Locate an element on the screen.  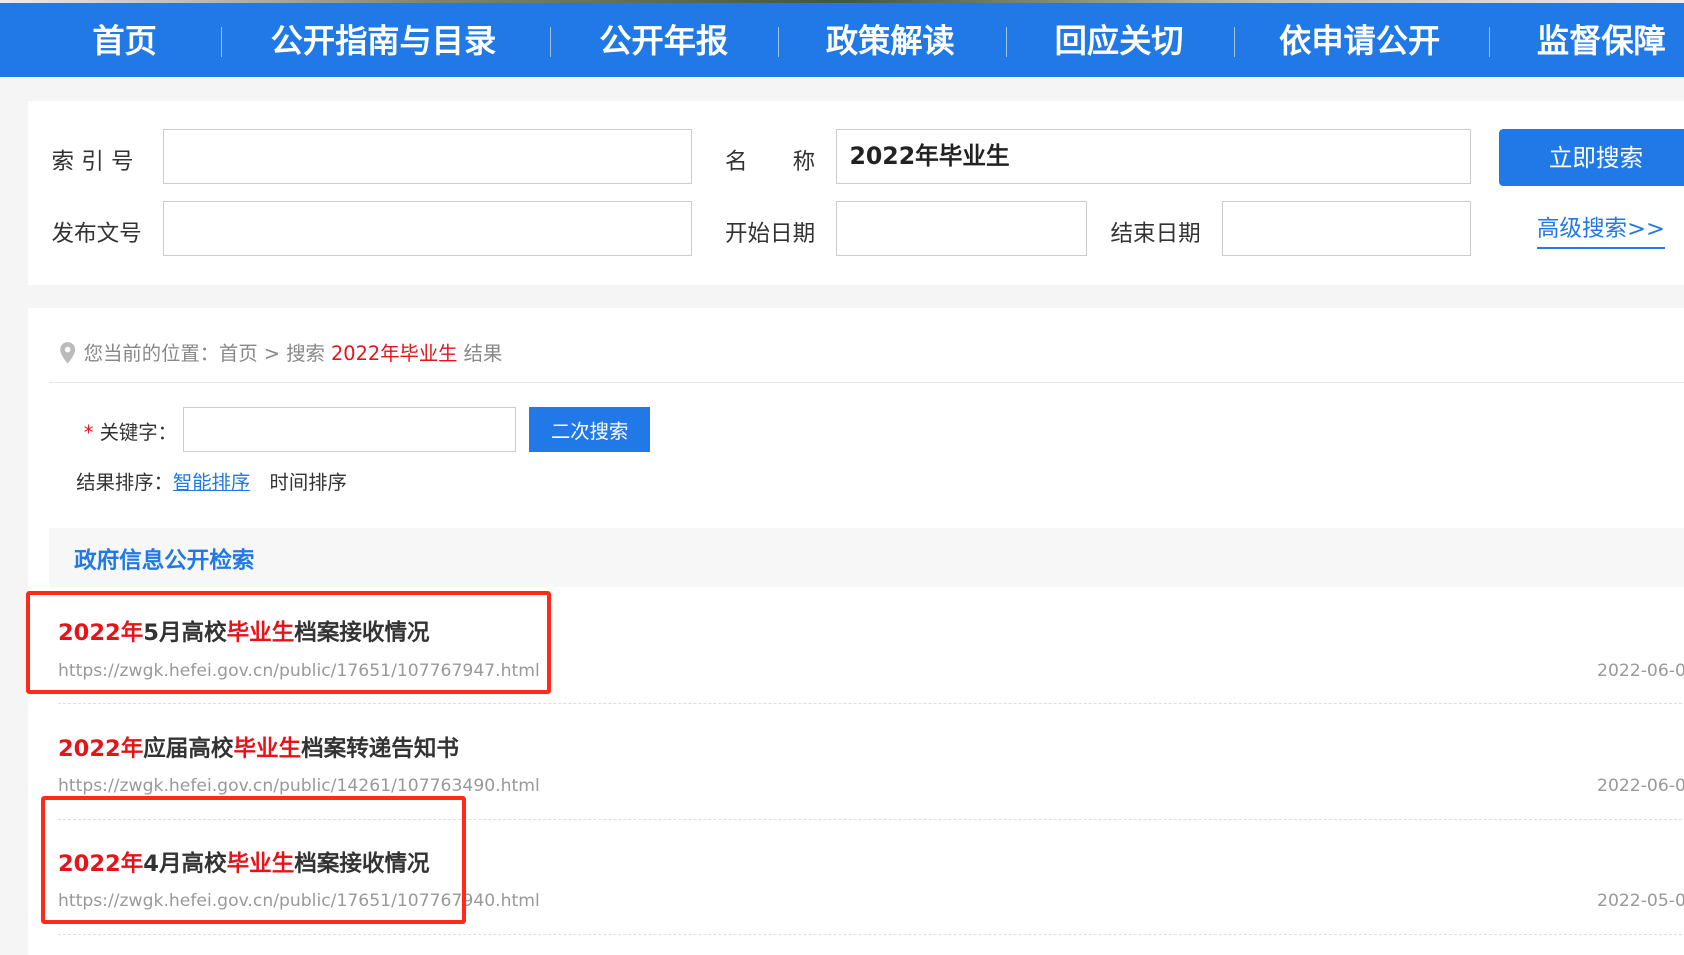
sort-label: 结果排序： is located at coordinates (124, 483).